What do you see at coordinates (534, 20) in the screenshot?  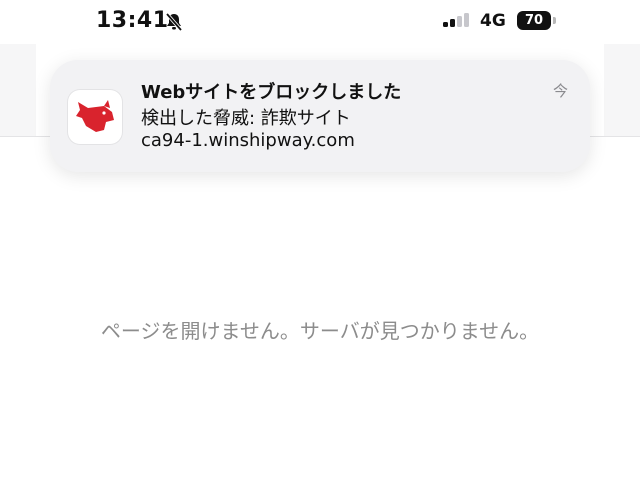 I see `battery-indicator: 70` at bounding box center [534, 20].